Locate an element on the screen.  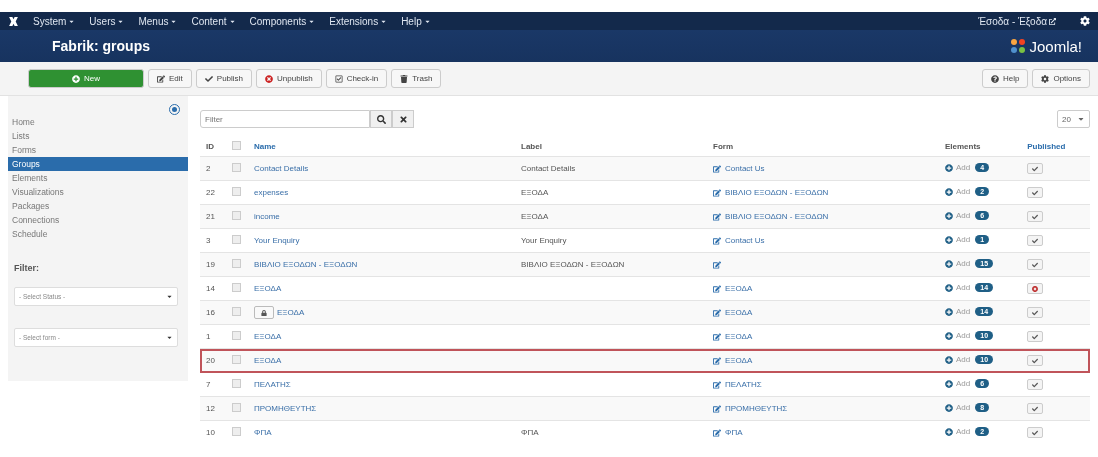
name-link: Your Enquiry is located at coordinates (277, 240).